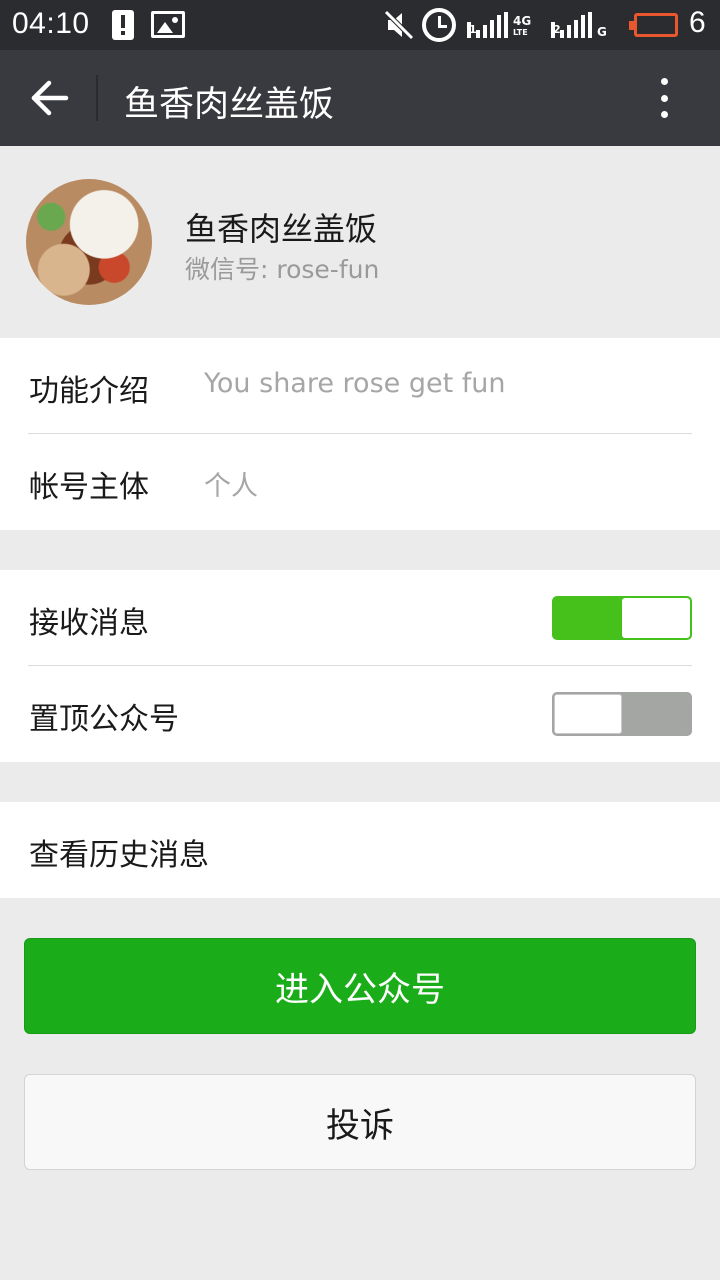 This screenshot has height=1280, width=720. Describe the element at coordinates (360, 25) in the screenshot. I see `status-bar: 04:10 1 4G LTE 2 G 6` at that location.